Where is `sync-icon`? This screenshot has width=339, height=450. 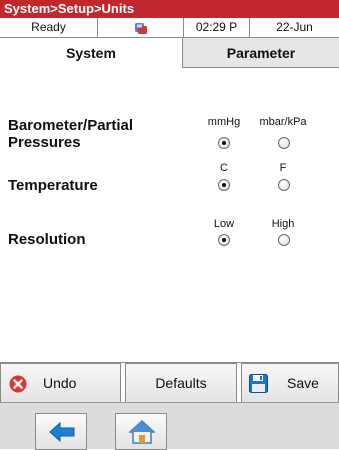 sync-icon is located at coordinates (140, 28).